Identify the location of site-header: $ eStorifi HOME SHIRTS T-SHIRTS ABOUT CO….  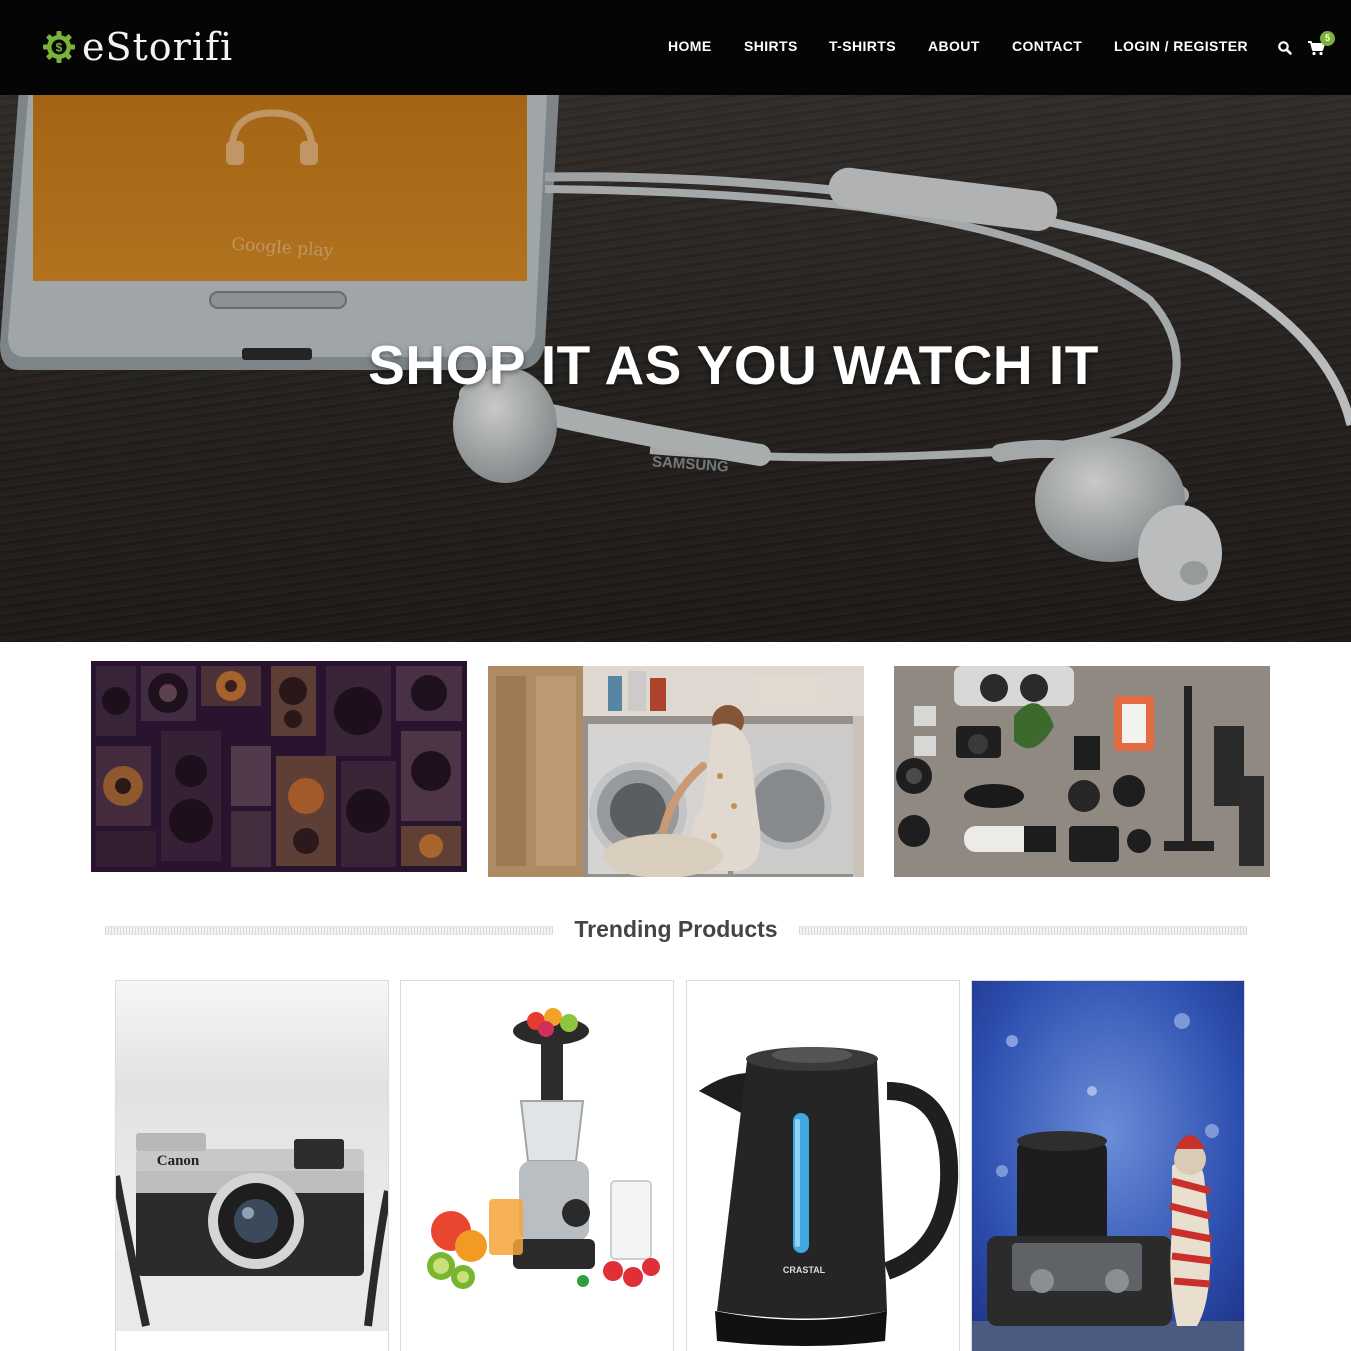
(675, 47).